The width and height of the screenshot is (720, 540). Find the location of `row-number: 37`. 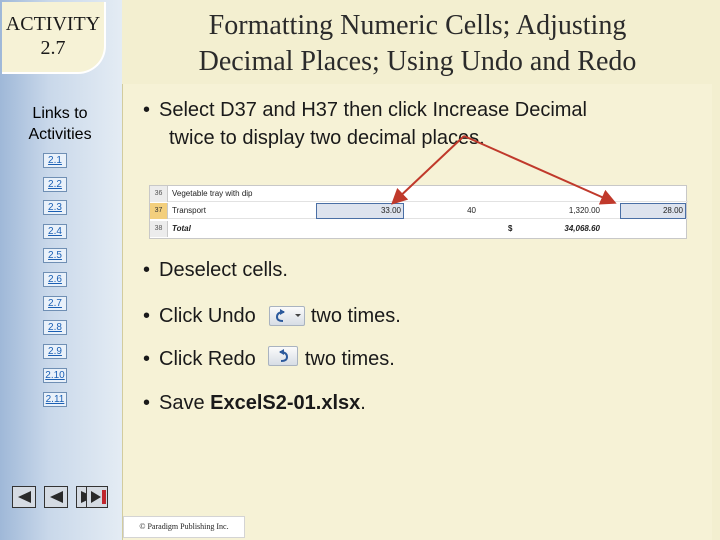

row-number: 37 is located at coordinates (159, 211).